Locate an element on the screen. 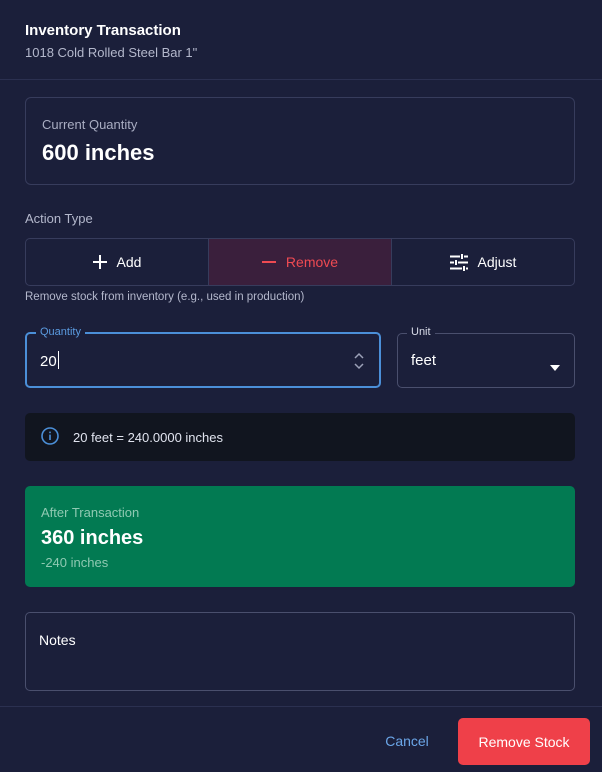 The image size is (602, 772). quantity-input: Quantity 20 is located at coordinates (203, 357).